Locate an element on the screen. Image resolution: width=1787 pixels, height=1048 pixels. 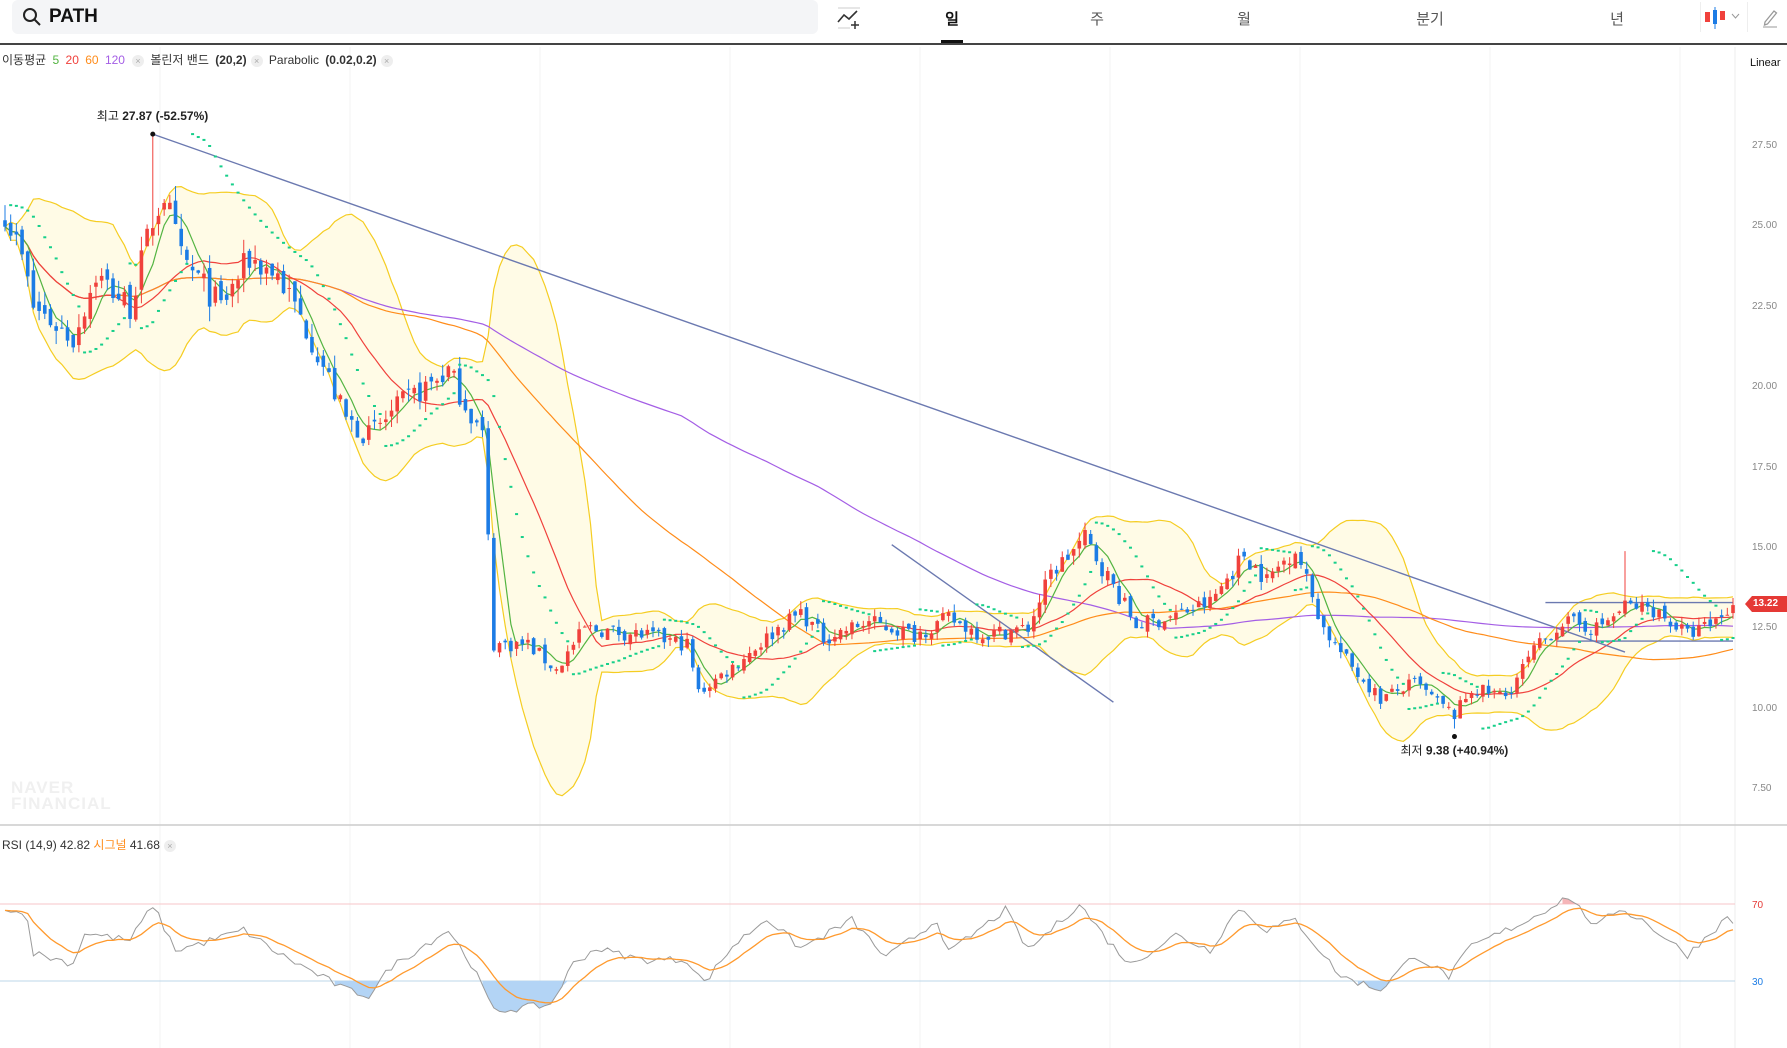
tab-week: 주 is located at coordinates (1097, 18).